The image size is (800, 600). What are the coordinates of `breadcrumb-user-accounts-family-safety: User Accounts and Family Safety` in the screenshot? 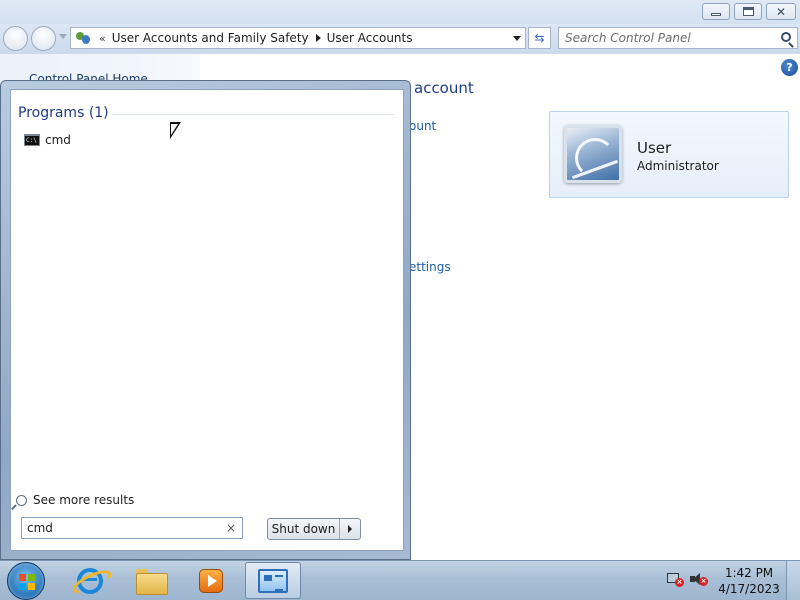 It's located at (210, 38).